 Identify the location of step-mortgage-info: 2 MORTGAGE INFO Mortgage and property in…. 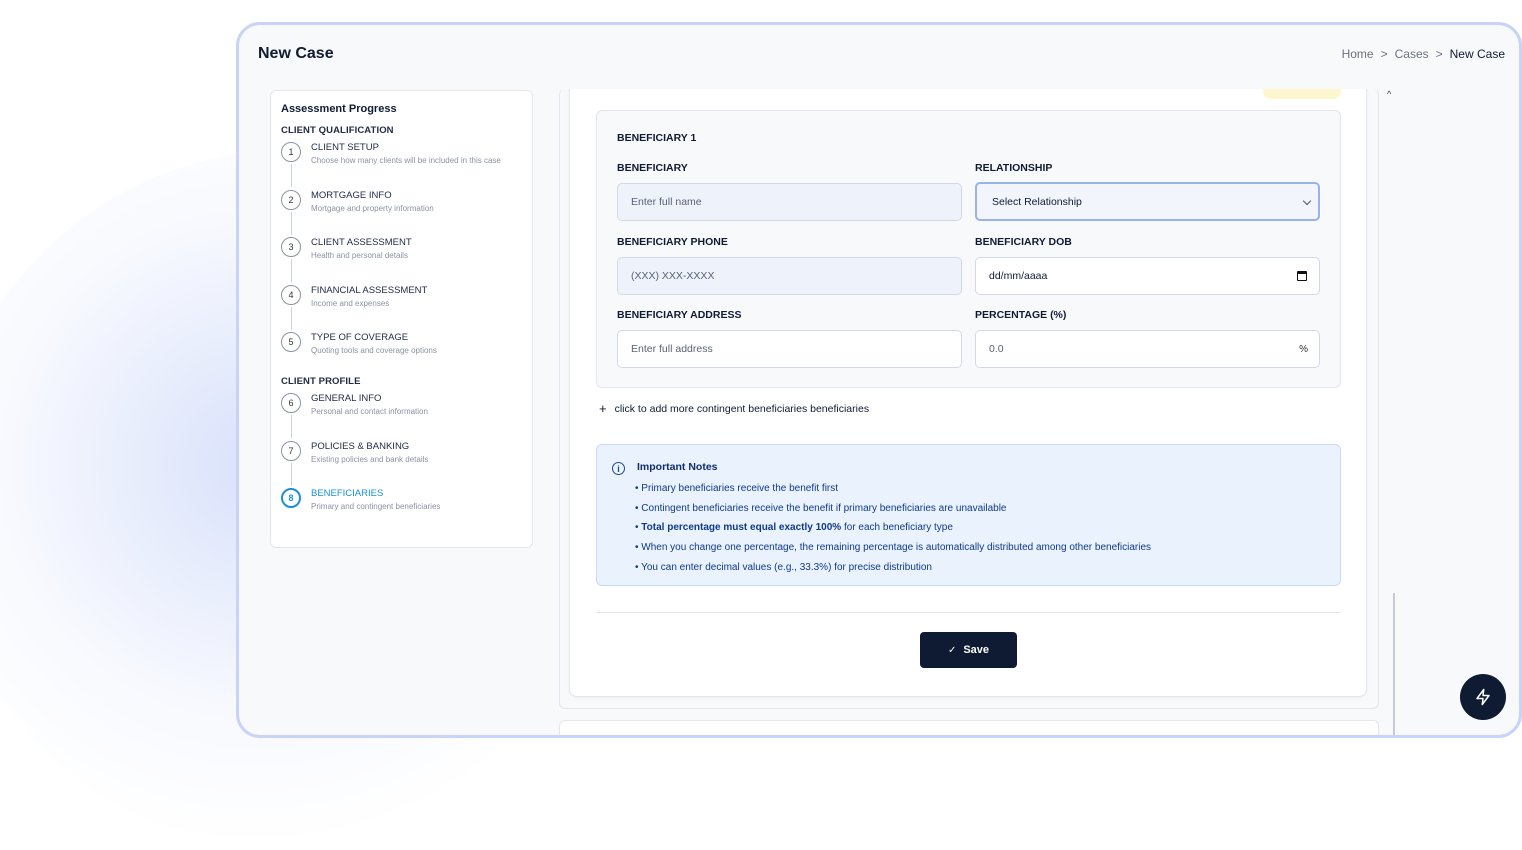
(401, 213).